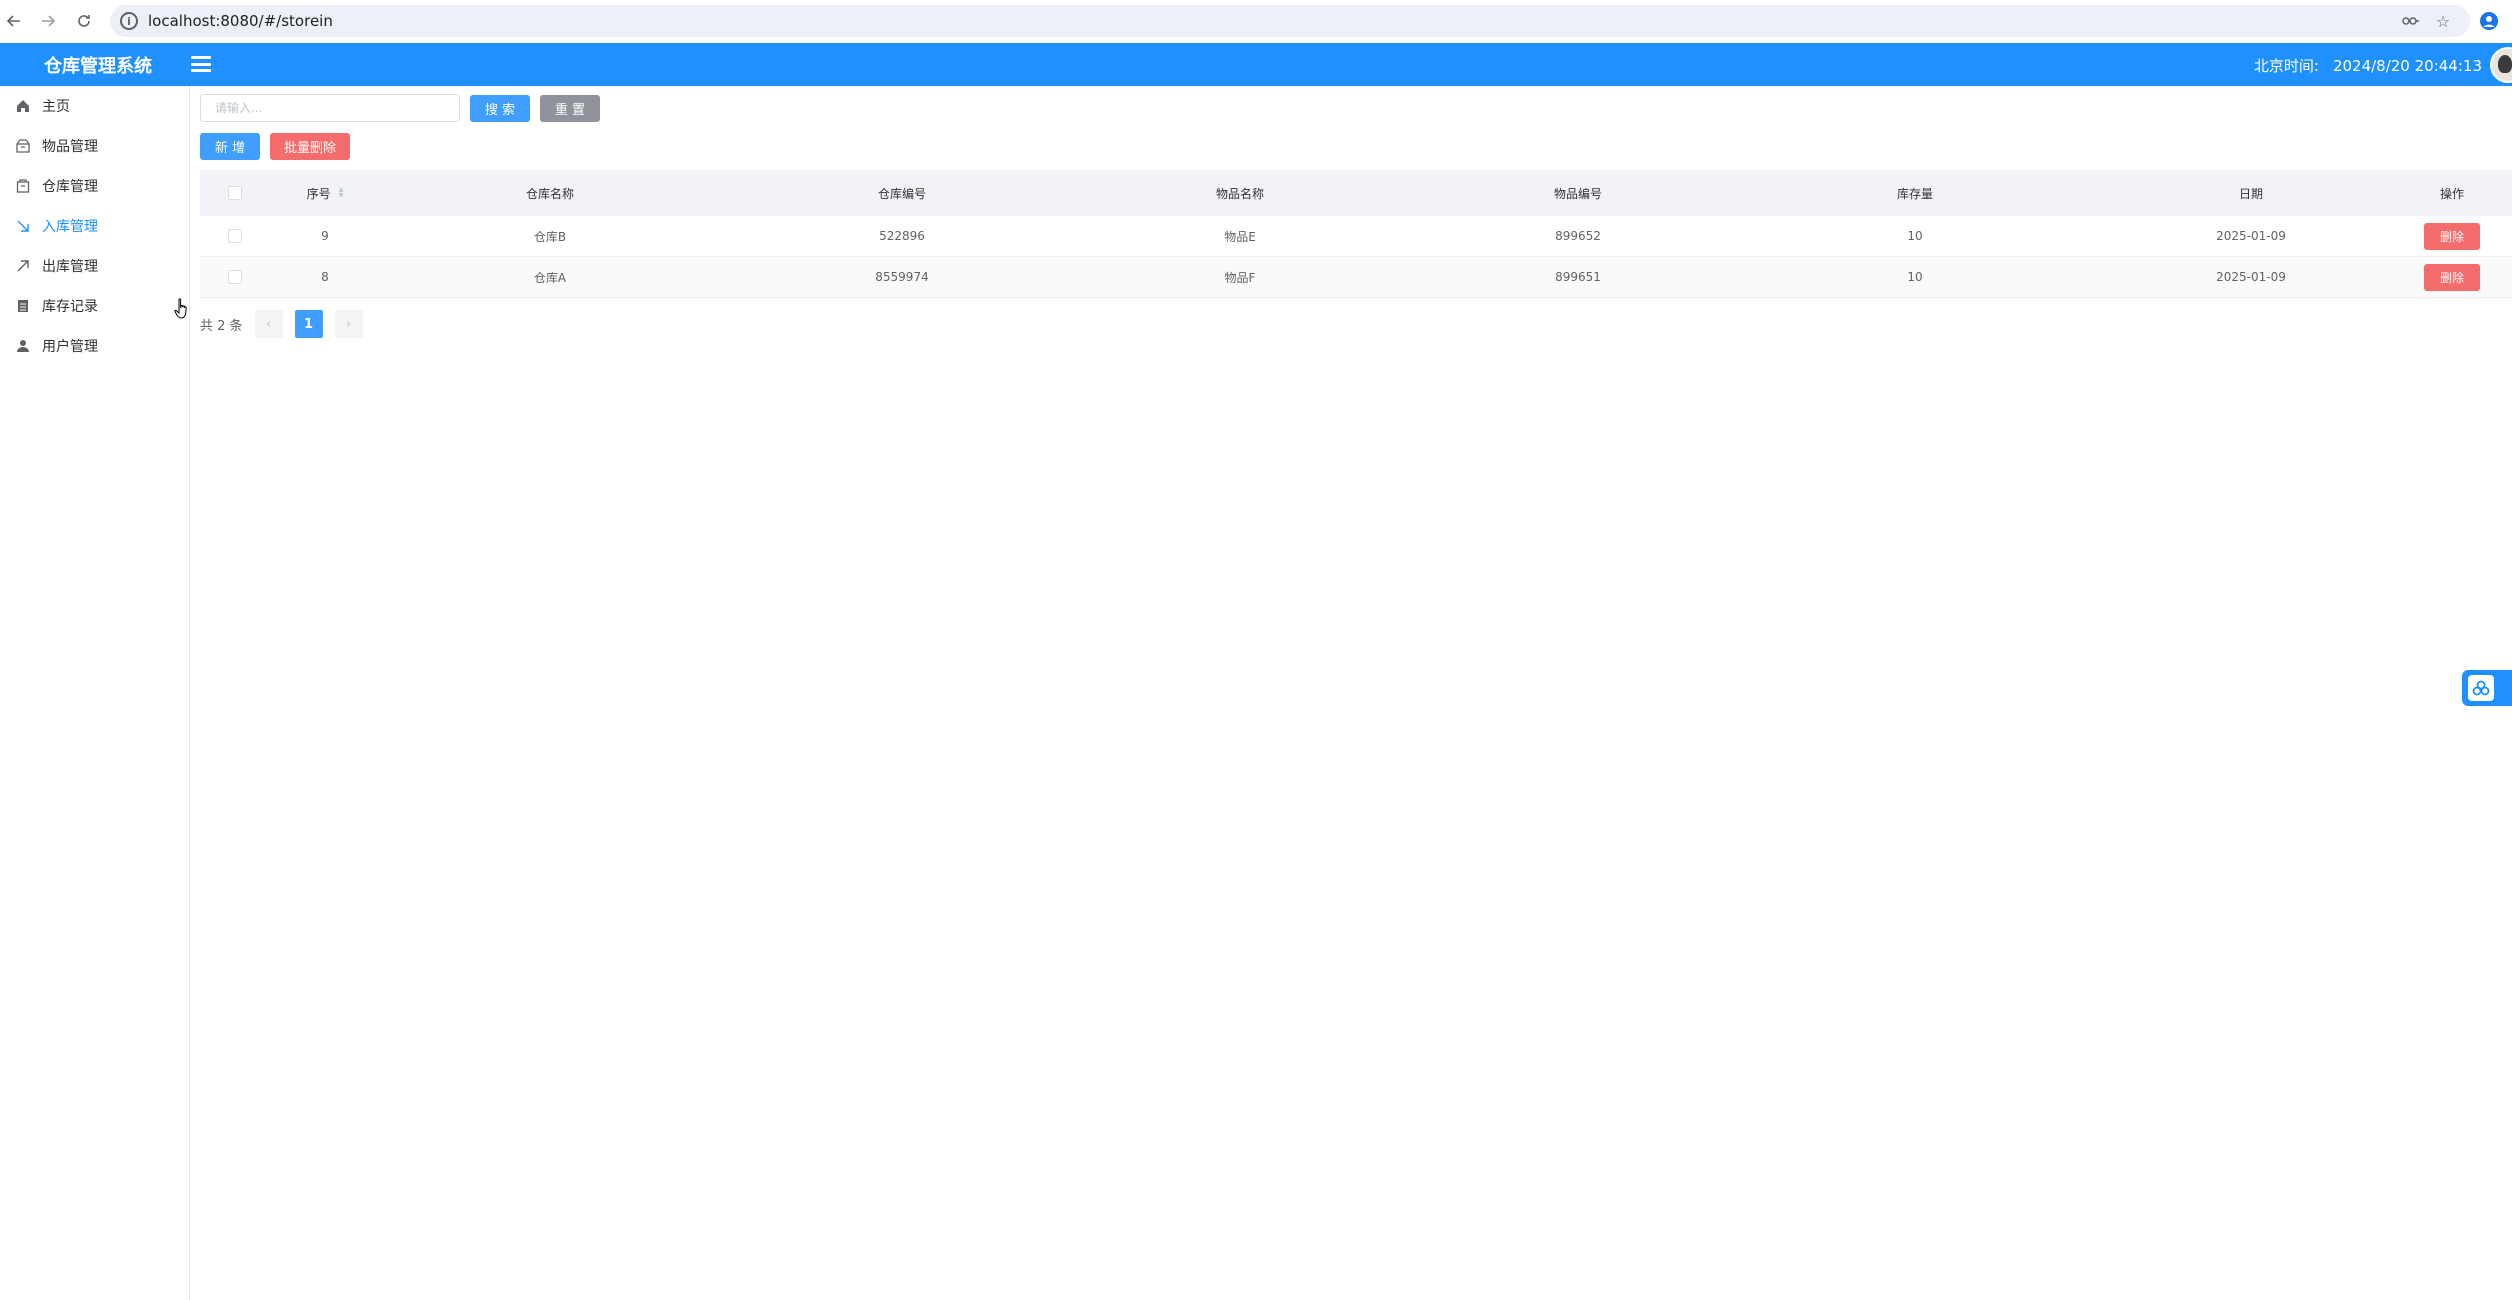 Image resolution: width=2512 pixels, height=1300 pixels. I want to click on user-icon, so click(23, 346).